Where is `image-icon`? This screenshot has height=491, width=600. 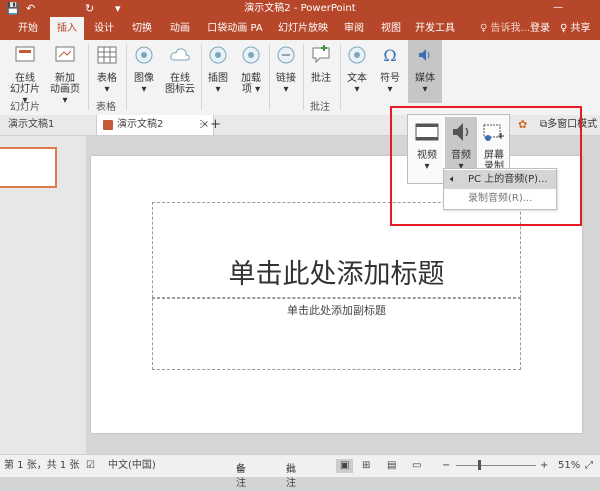 image-icon is located at coordinates (144, 55).